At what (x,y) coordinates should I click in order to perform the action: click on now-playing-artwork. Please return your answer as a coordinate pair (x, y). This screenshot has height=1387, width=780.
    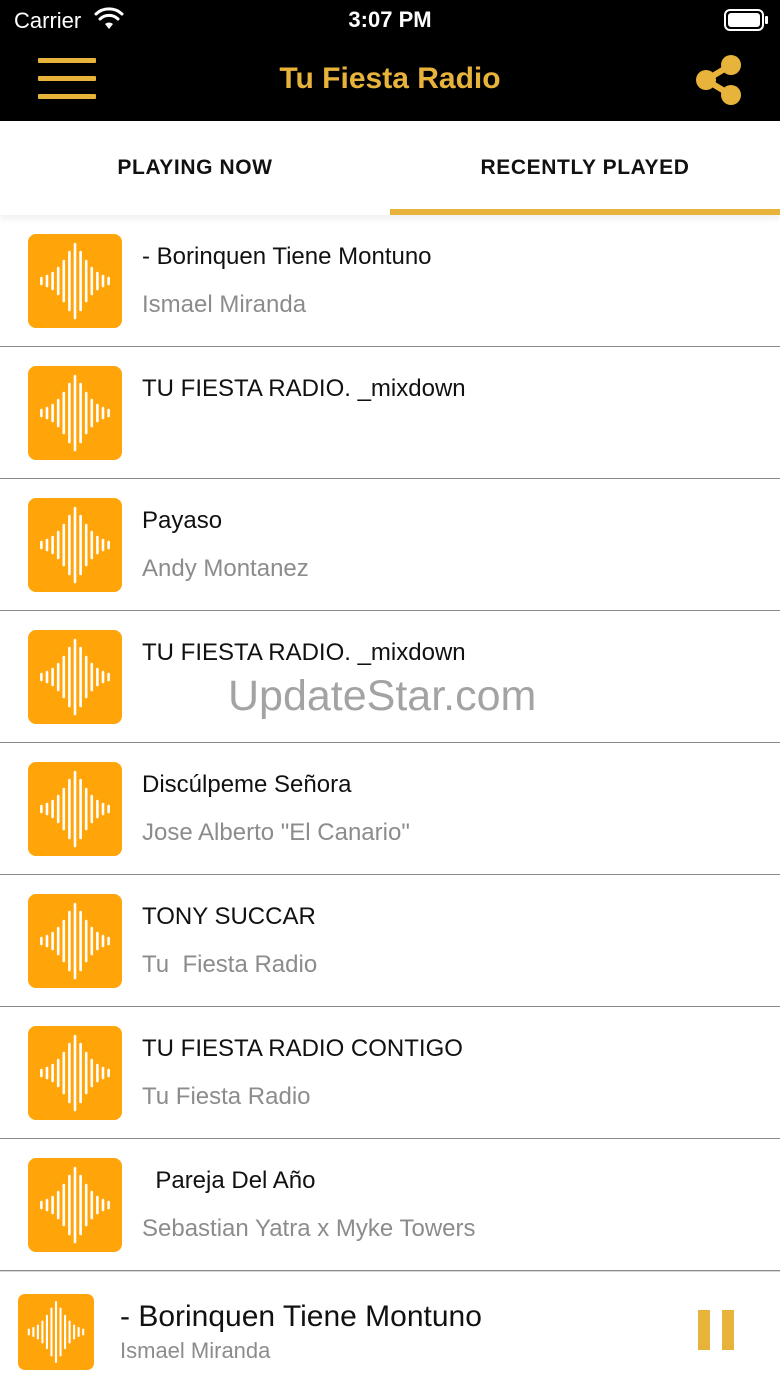
    Looking at the image, I should click on (56, 1332).